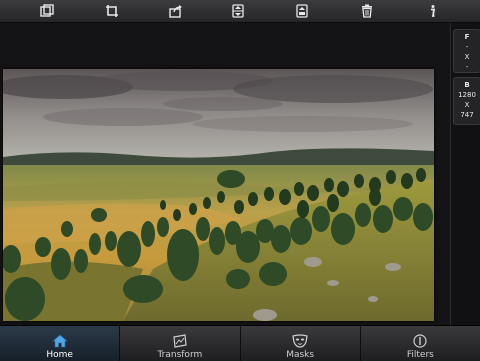  I want to click on duplicate-icon, so click(47, 10).